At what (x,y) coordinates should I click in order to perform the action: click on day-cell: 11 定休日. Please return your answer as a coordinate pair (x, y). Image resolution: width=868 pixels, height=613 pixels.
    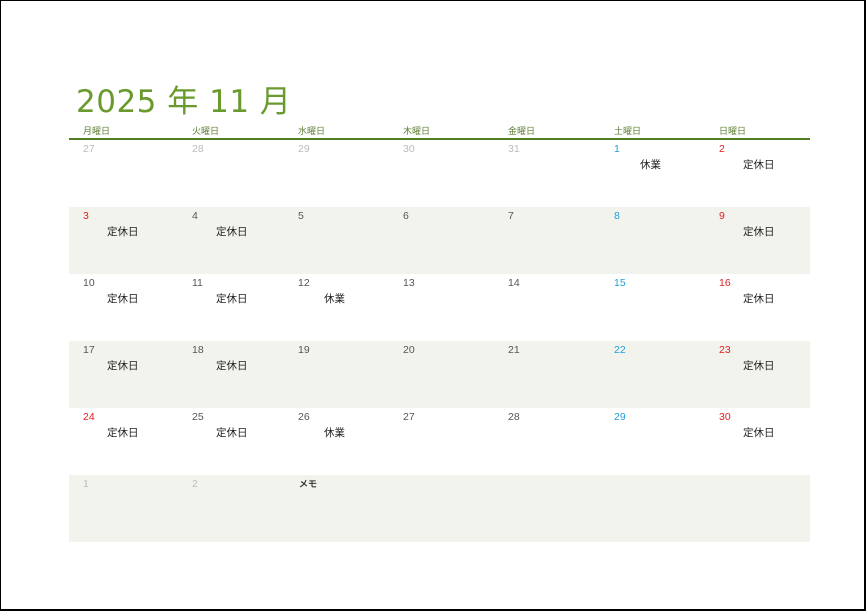
    Looking at the image, I should click on (230, 307).